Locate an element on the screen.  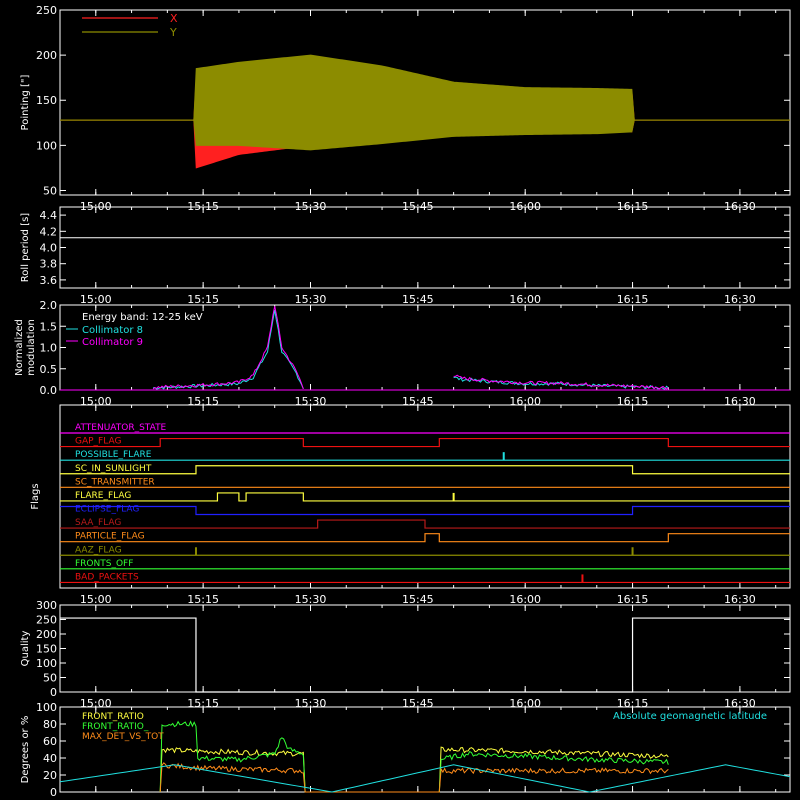
y-axis-label: Pointing ["] is located at coordinates (25, 102).